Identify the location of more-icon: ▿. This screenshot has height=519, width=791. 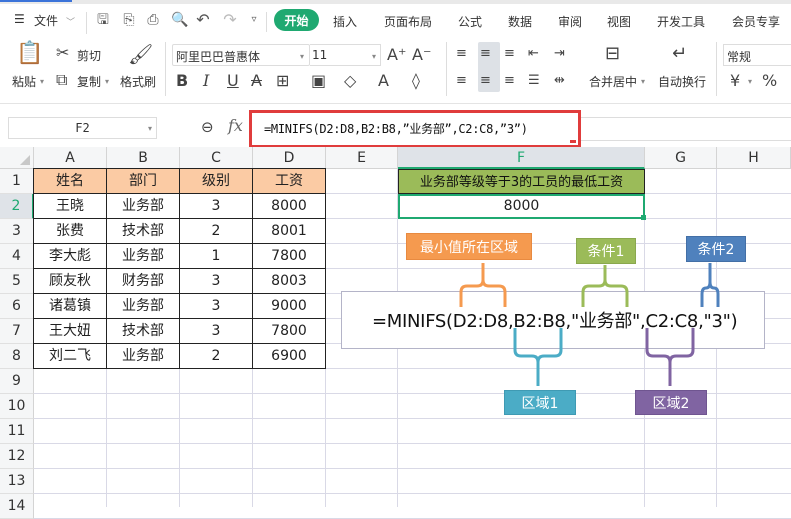
(254, 20).